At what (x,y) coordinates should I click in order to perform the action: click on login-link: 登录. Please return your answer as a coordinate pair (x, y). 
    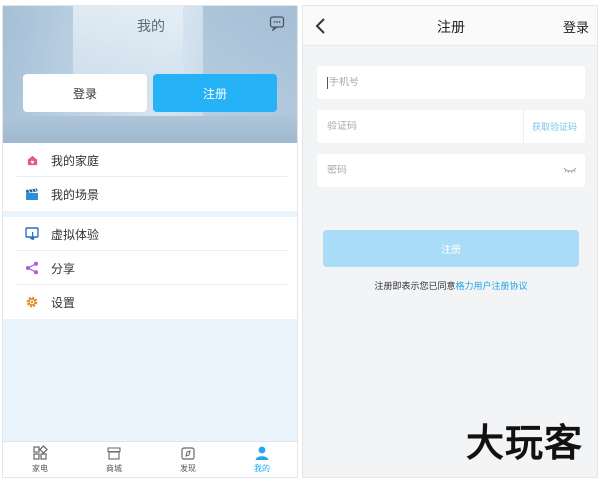
    Looking at the image, I should click on (576, 26).